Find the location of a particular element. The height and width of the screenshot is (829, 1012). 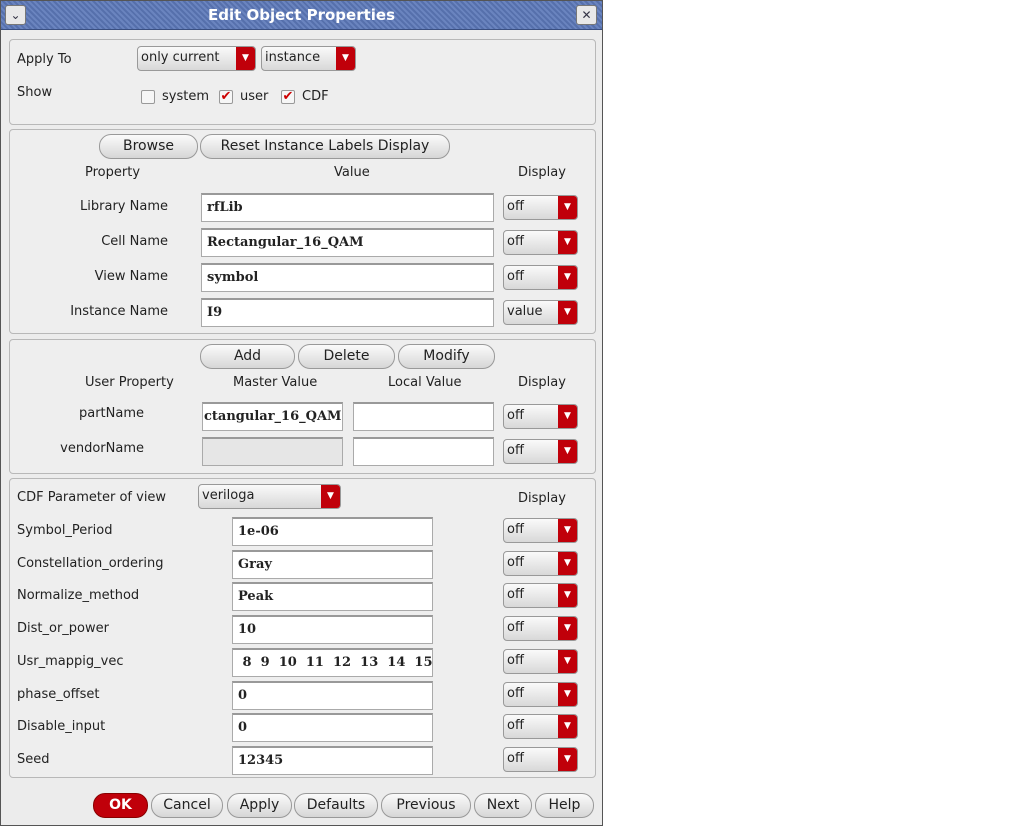

apply-button: Apply is located at coordinates (259, 805).